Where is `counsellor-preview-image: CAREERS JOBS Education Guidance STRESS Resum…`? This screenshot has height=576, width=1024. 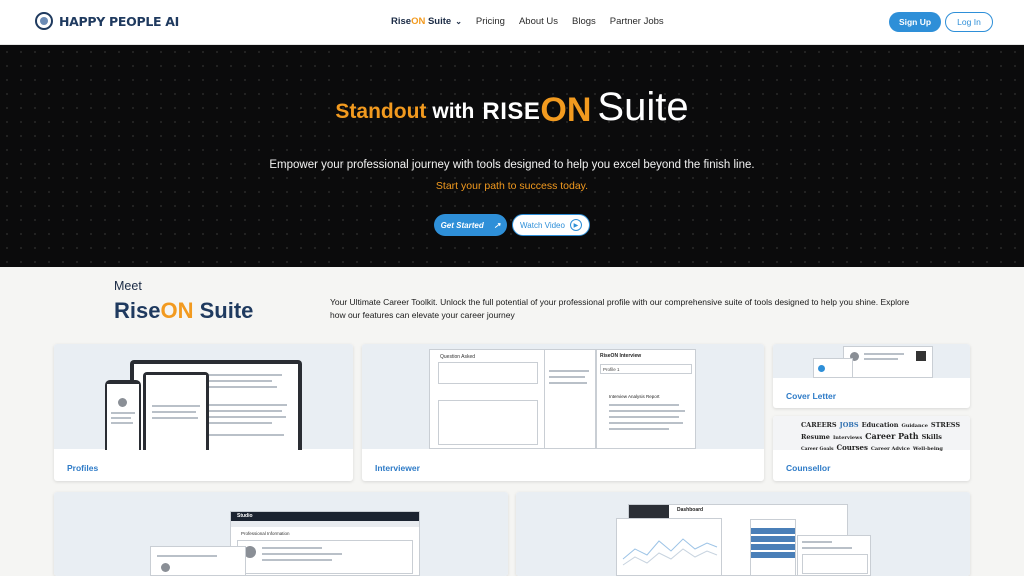
counsellor-preview-image: CAREERS JOBS Education Guidance STRESS Resum… is located at coordinates (871, 434).